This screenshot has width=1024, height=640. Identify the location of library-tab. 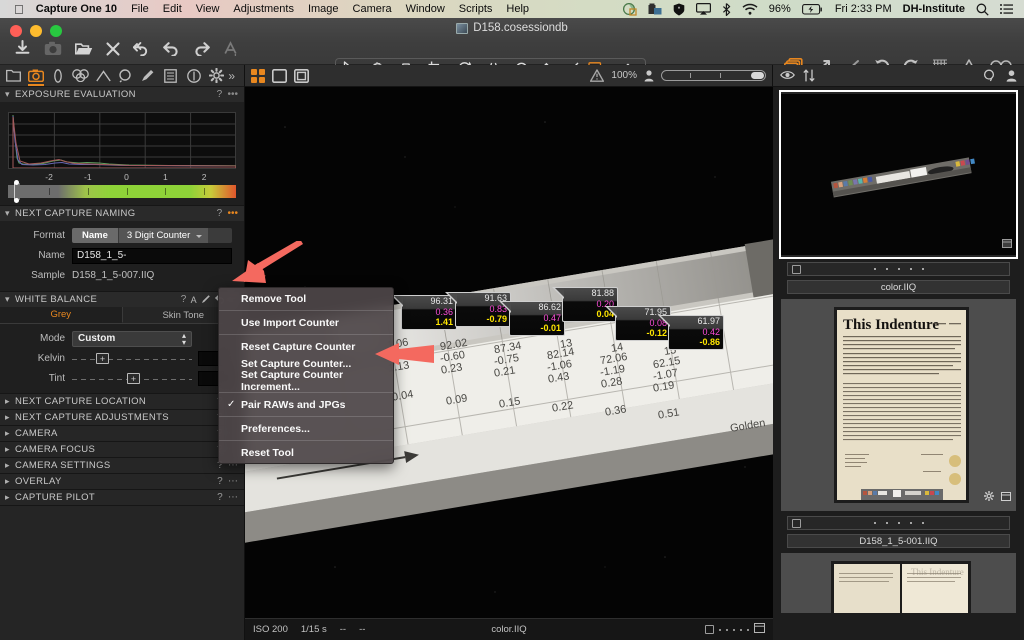
(13, 75).